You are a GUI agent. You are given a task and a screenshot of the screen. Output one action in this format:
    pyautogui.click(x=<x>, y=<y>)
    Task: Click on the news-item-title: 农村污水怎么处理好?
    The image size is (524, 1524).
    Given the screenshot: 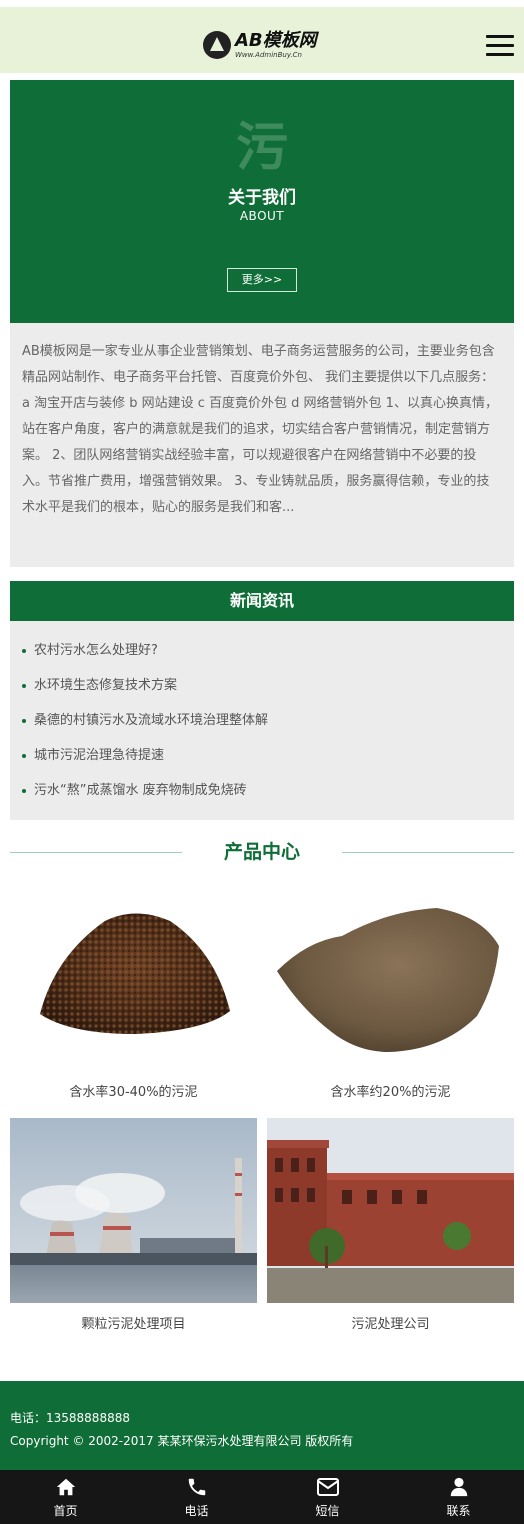 What is the action you would take?
    pyautogui.click(x=96, y=650)
    